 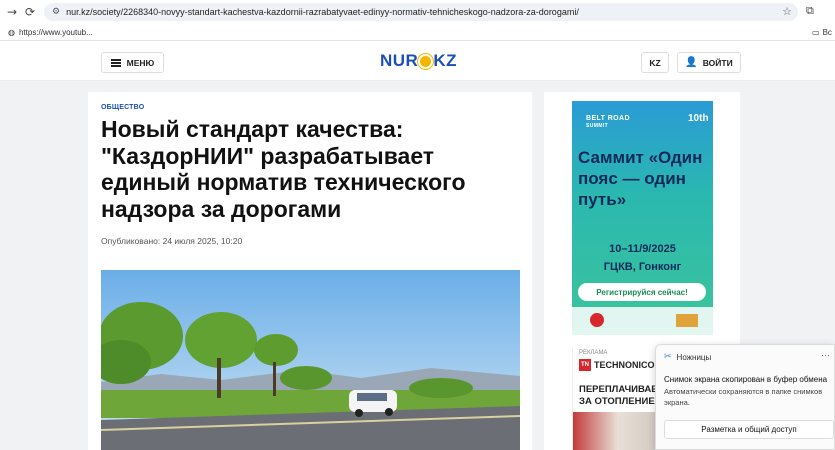 What do you see at coordinates (687, 320) in the screenshot?
I see `sponsor-logo-icon` at bounding box center [687, 320].